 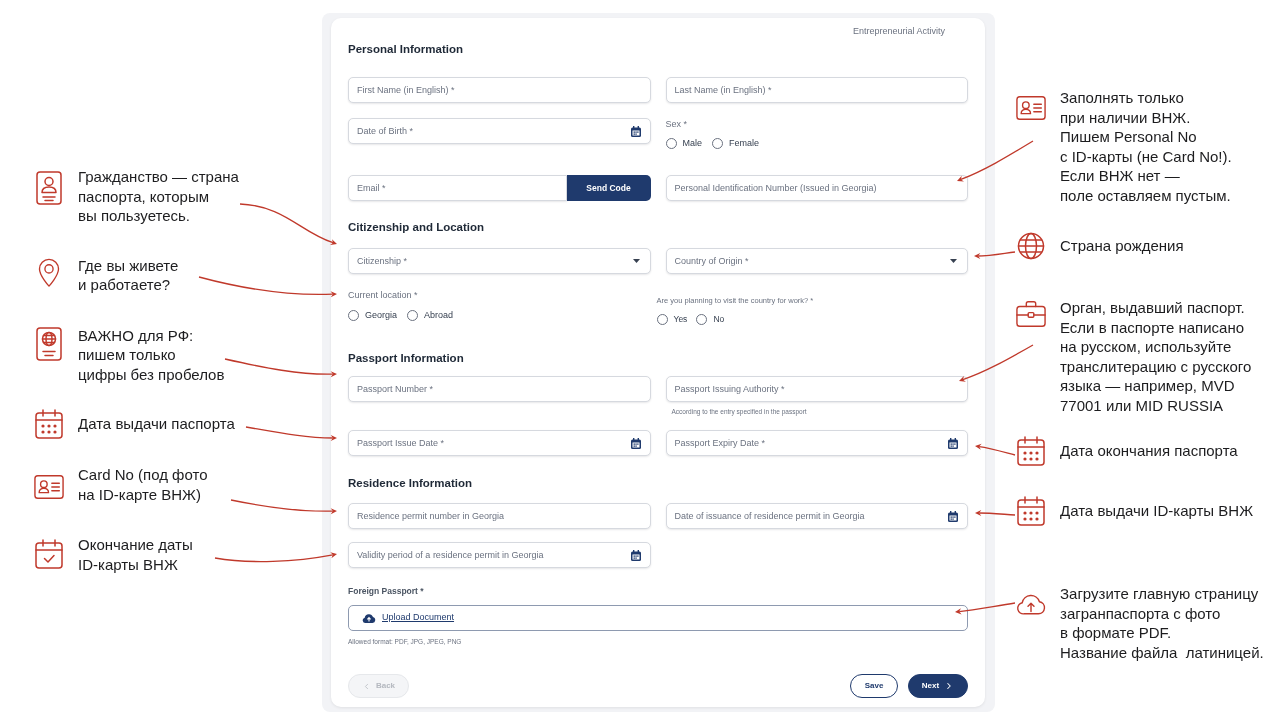 What do you see at coordinates (418, 618) in the screenshot?
I see `upload-link: Upload Document` at bounding box center [418, 618].